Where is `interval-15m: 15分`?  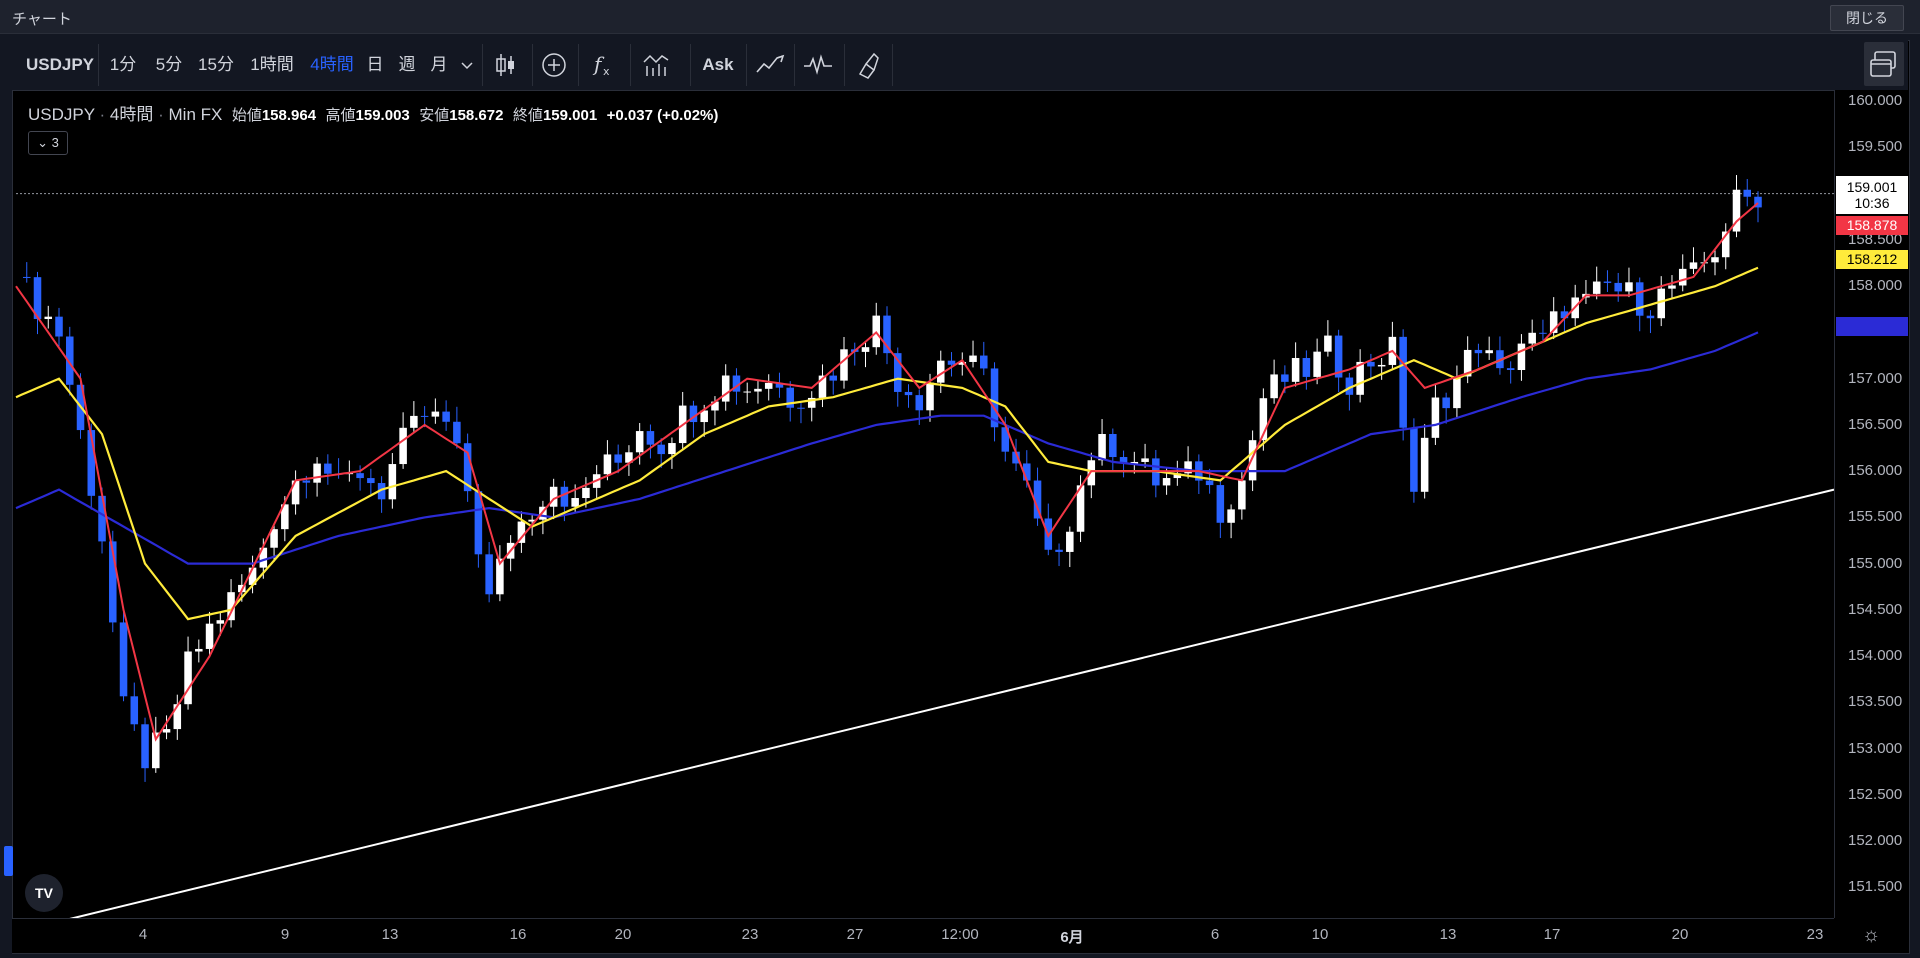 interval-15m: 15分 is located at coordinates (216, 65).